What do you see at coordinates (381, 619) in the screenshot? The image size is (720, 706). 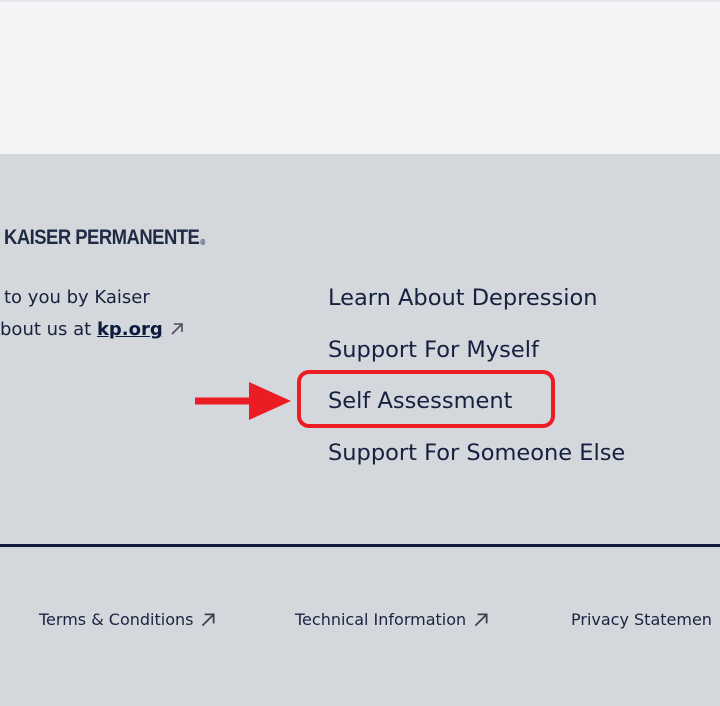 I see `technical-label: Technical Information` at bounding box center [381, 619].